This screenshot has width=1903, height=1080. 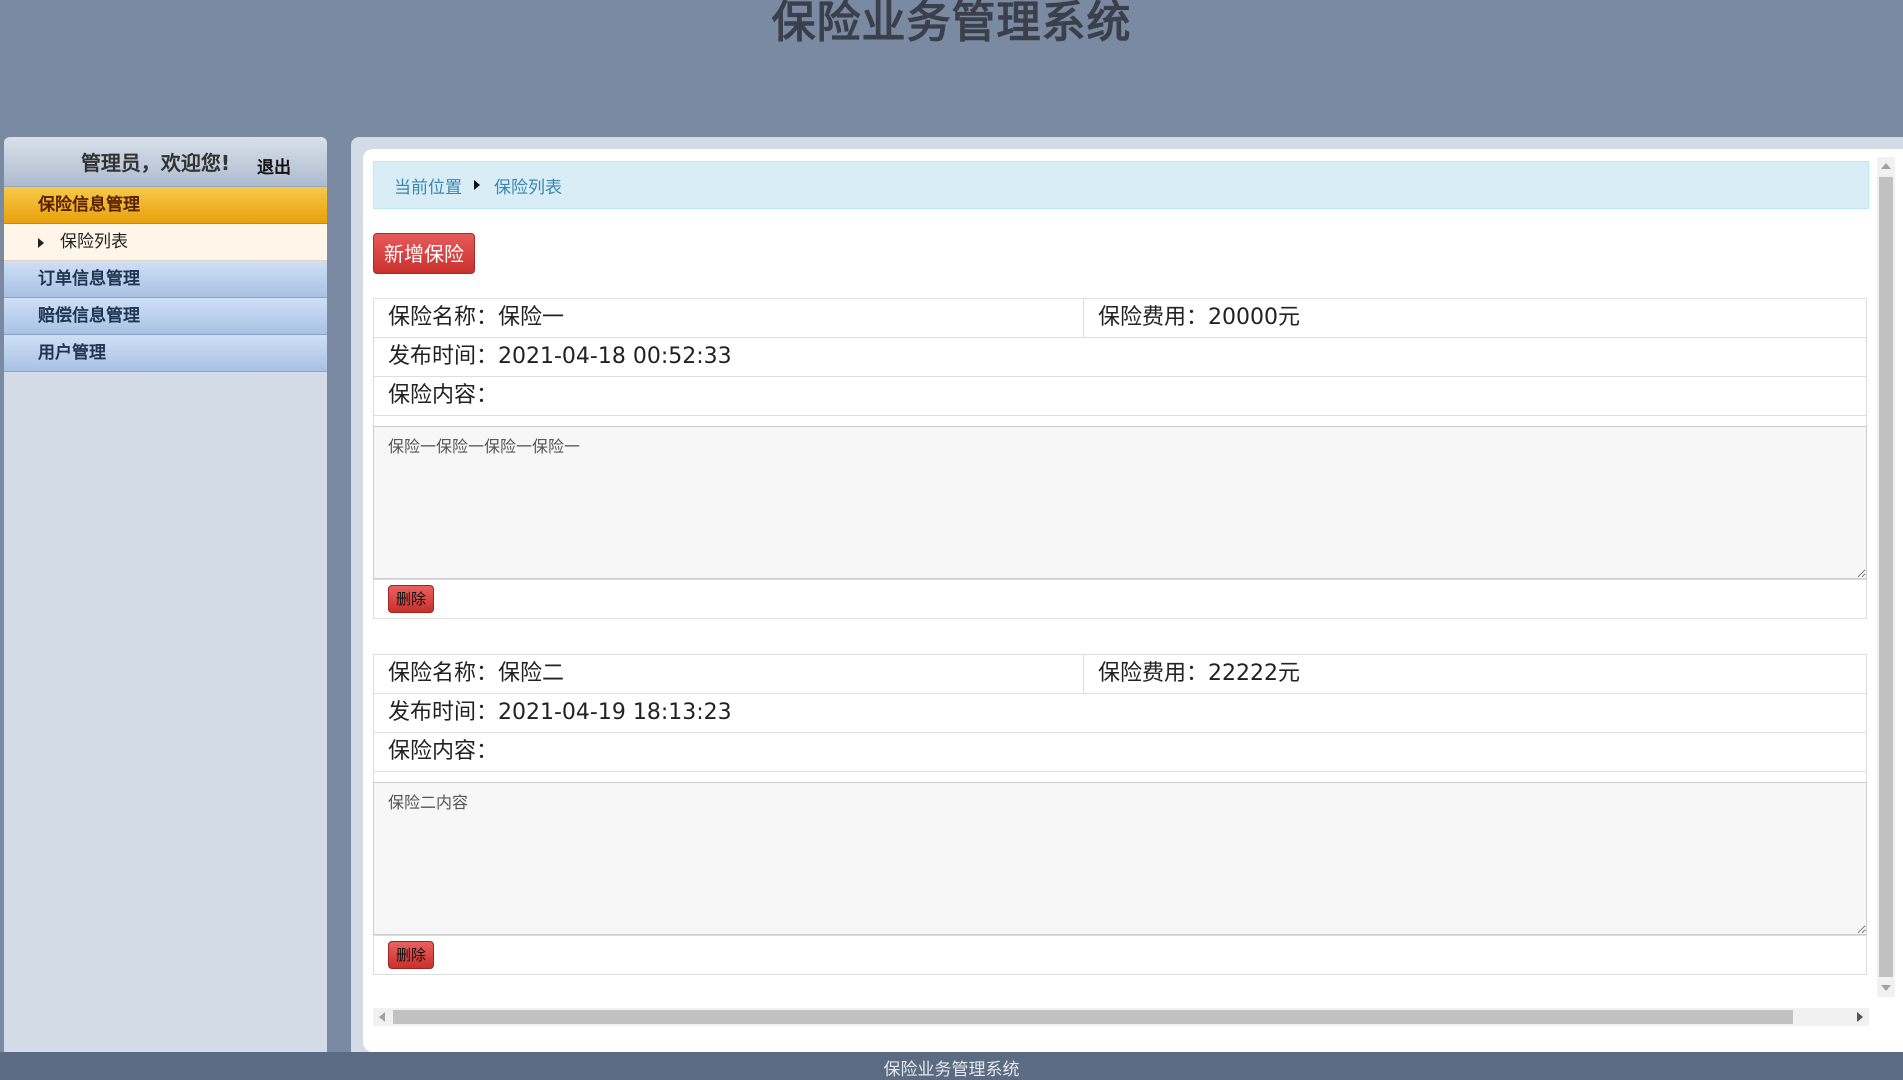 I want to click on scroll-down-icon, so click(x=1886, y=988).